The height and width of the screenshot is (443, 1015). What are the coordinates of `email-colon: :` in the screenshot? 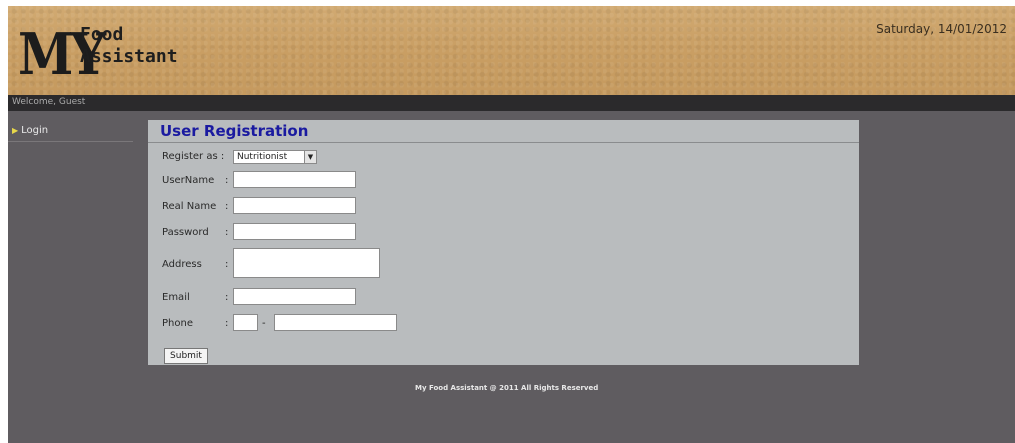 It's located at (227, 297).